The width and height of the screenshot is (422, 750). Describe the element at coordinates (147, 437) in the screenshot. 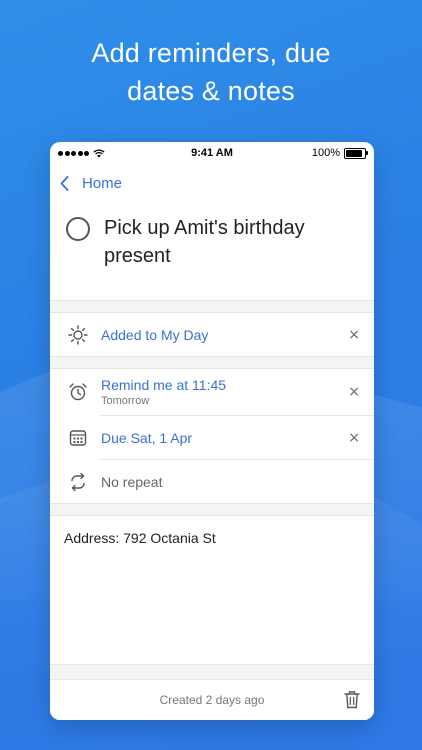

I see `due-date-label: Due Sat, 1 Apr` at that location.